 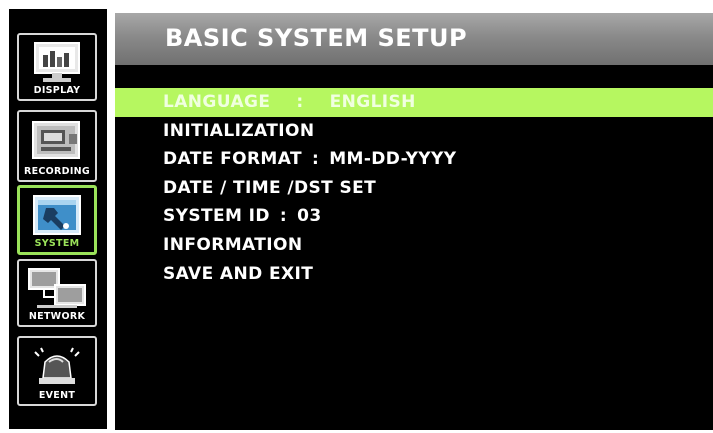 I want to click on nav-network: NETWORK, so click(x=57, y=293).